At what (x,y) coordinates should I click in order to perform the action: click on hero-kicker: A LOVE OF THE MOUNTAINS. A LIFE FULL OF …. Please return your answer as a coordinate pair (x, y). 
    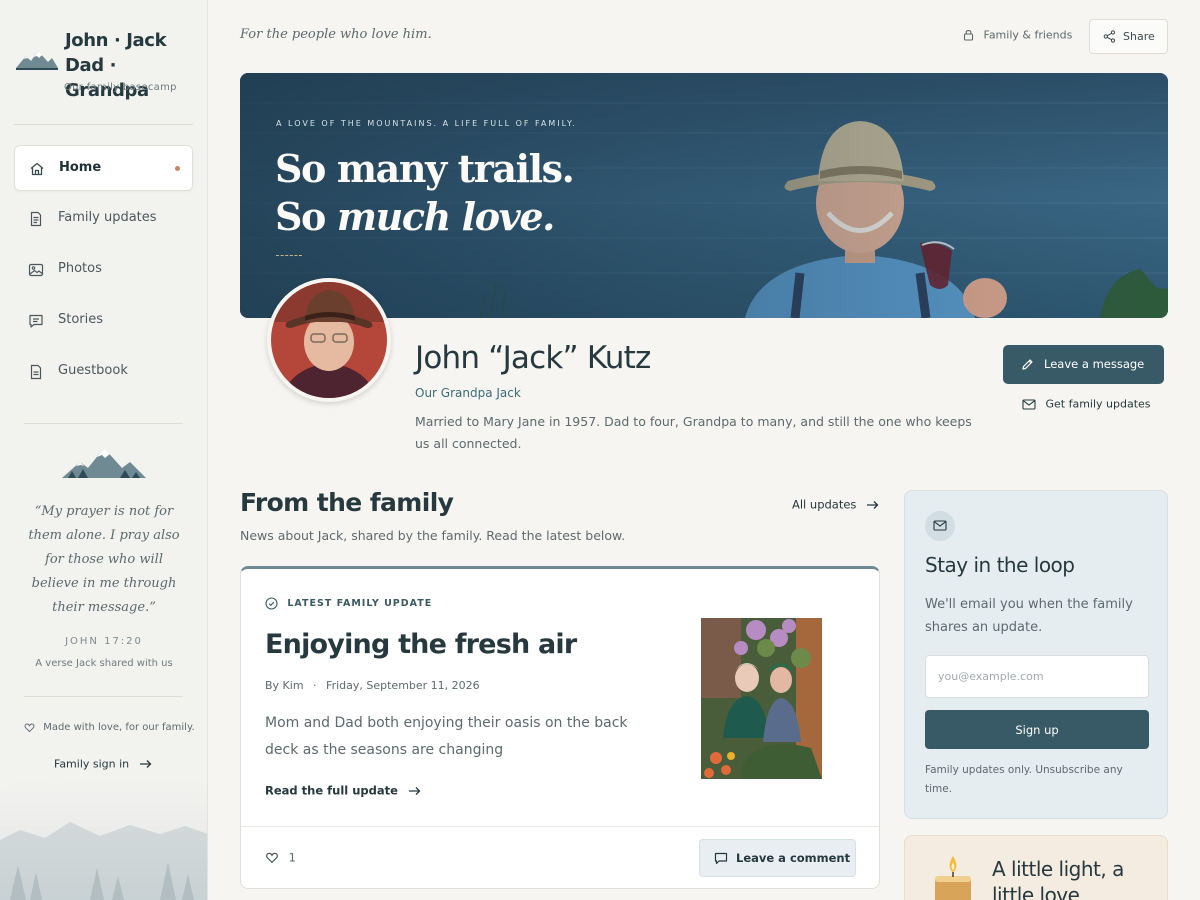
    Looking at the image, I should click on (426, 123).